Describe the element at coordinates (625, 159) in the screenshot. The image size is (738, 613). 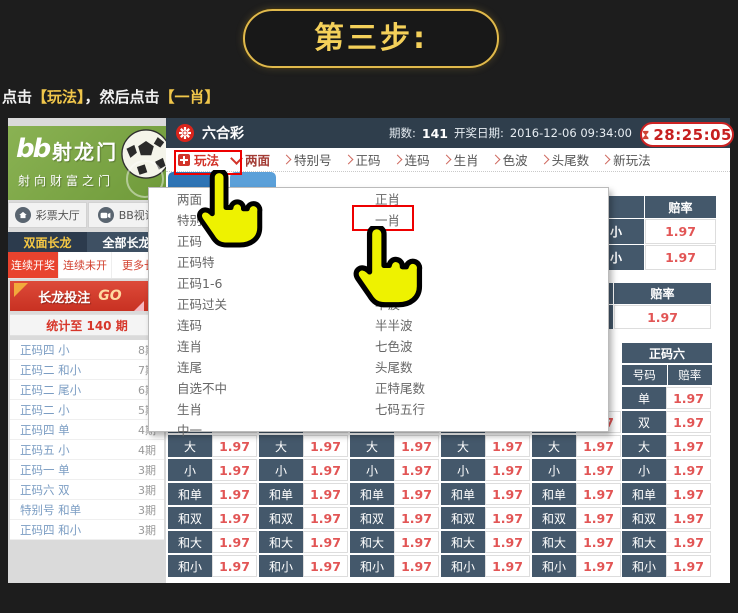
I see `nav-item-new-play: 新玩法` at that location.